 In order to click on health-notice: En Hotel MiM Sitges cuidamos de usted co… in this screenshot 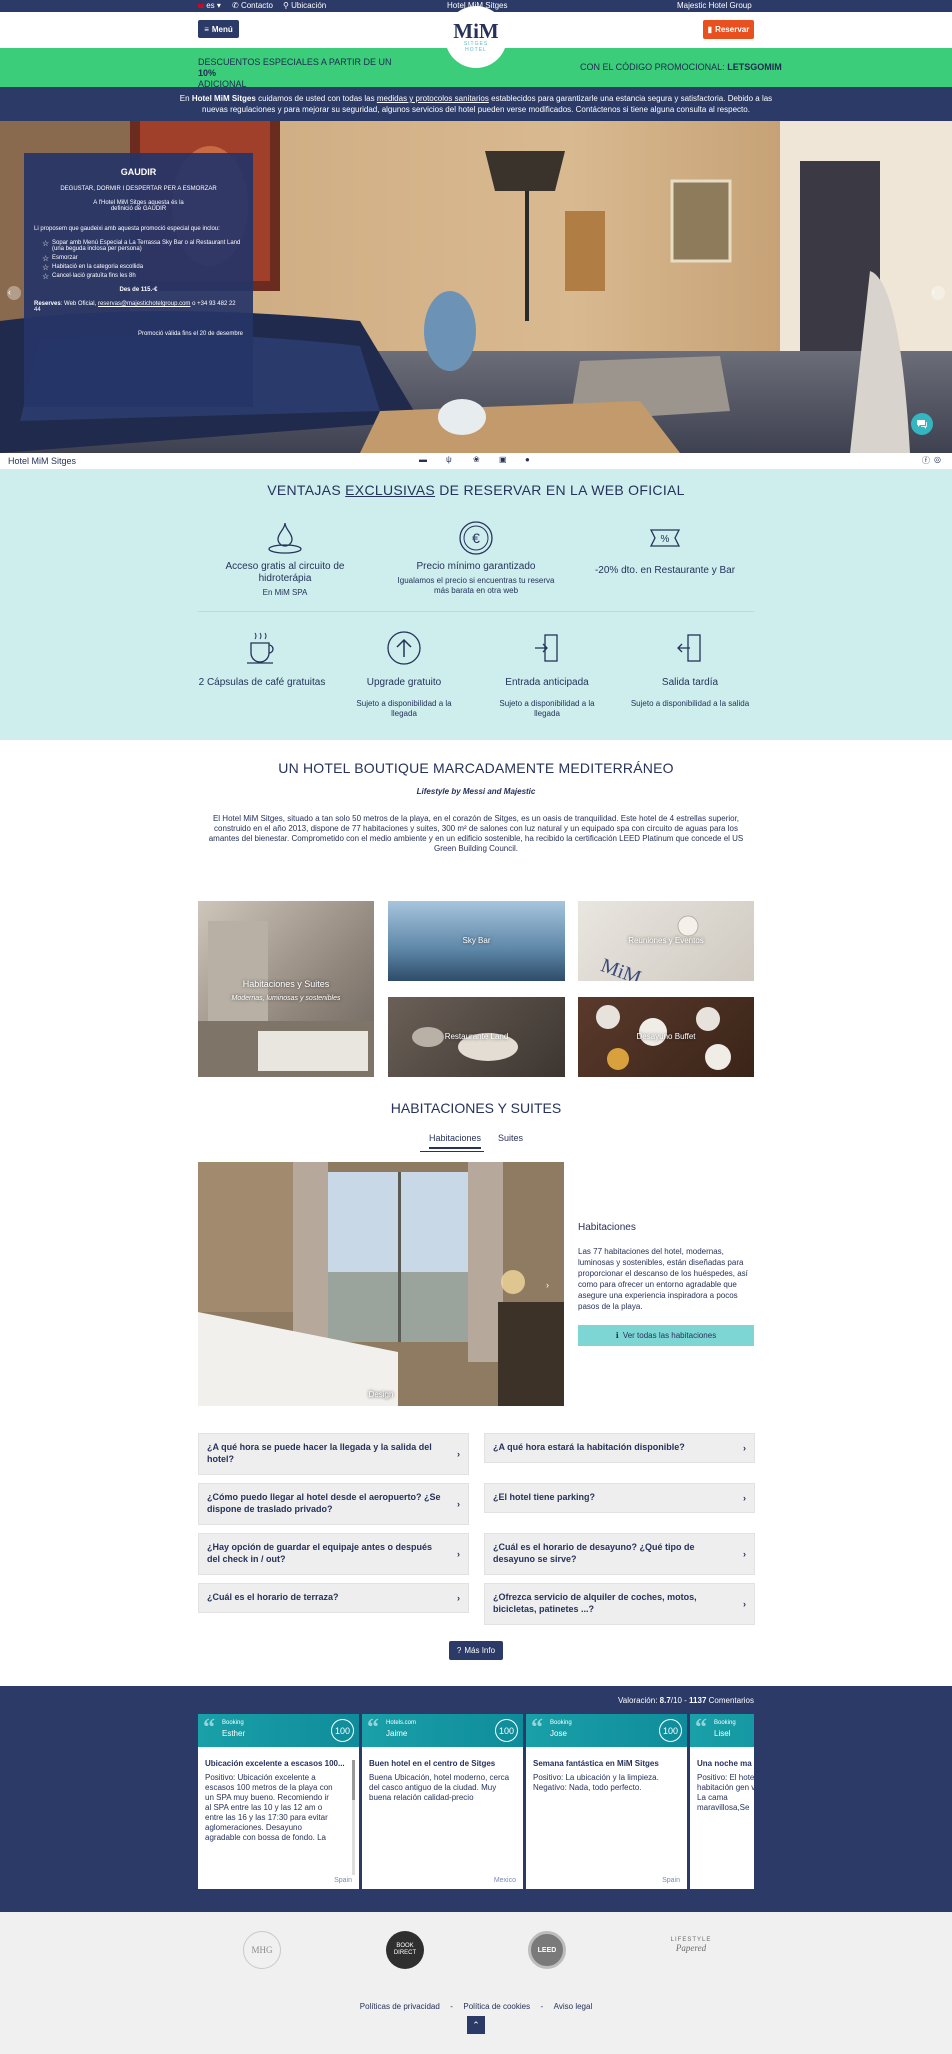, I will do `click(476, 104)`.